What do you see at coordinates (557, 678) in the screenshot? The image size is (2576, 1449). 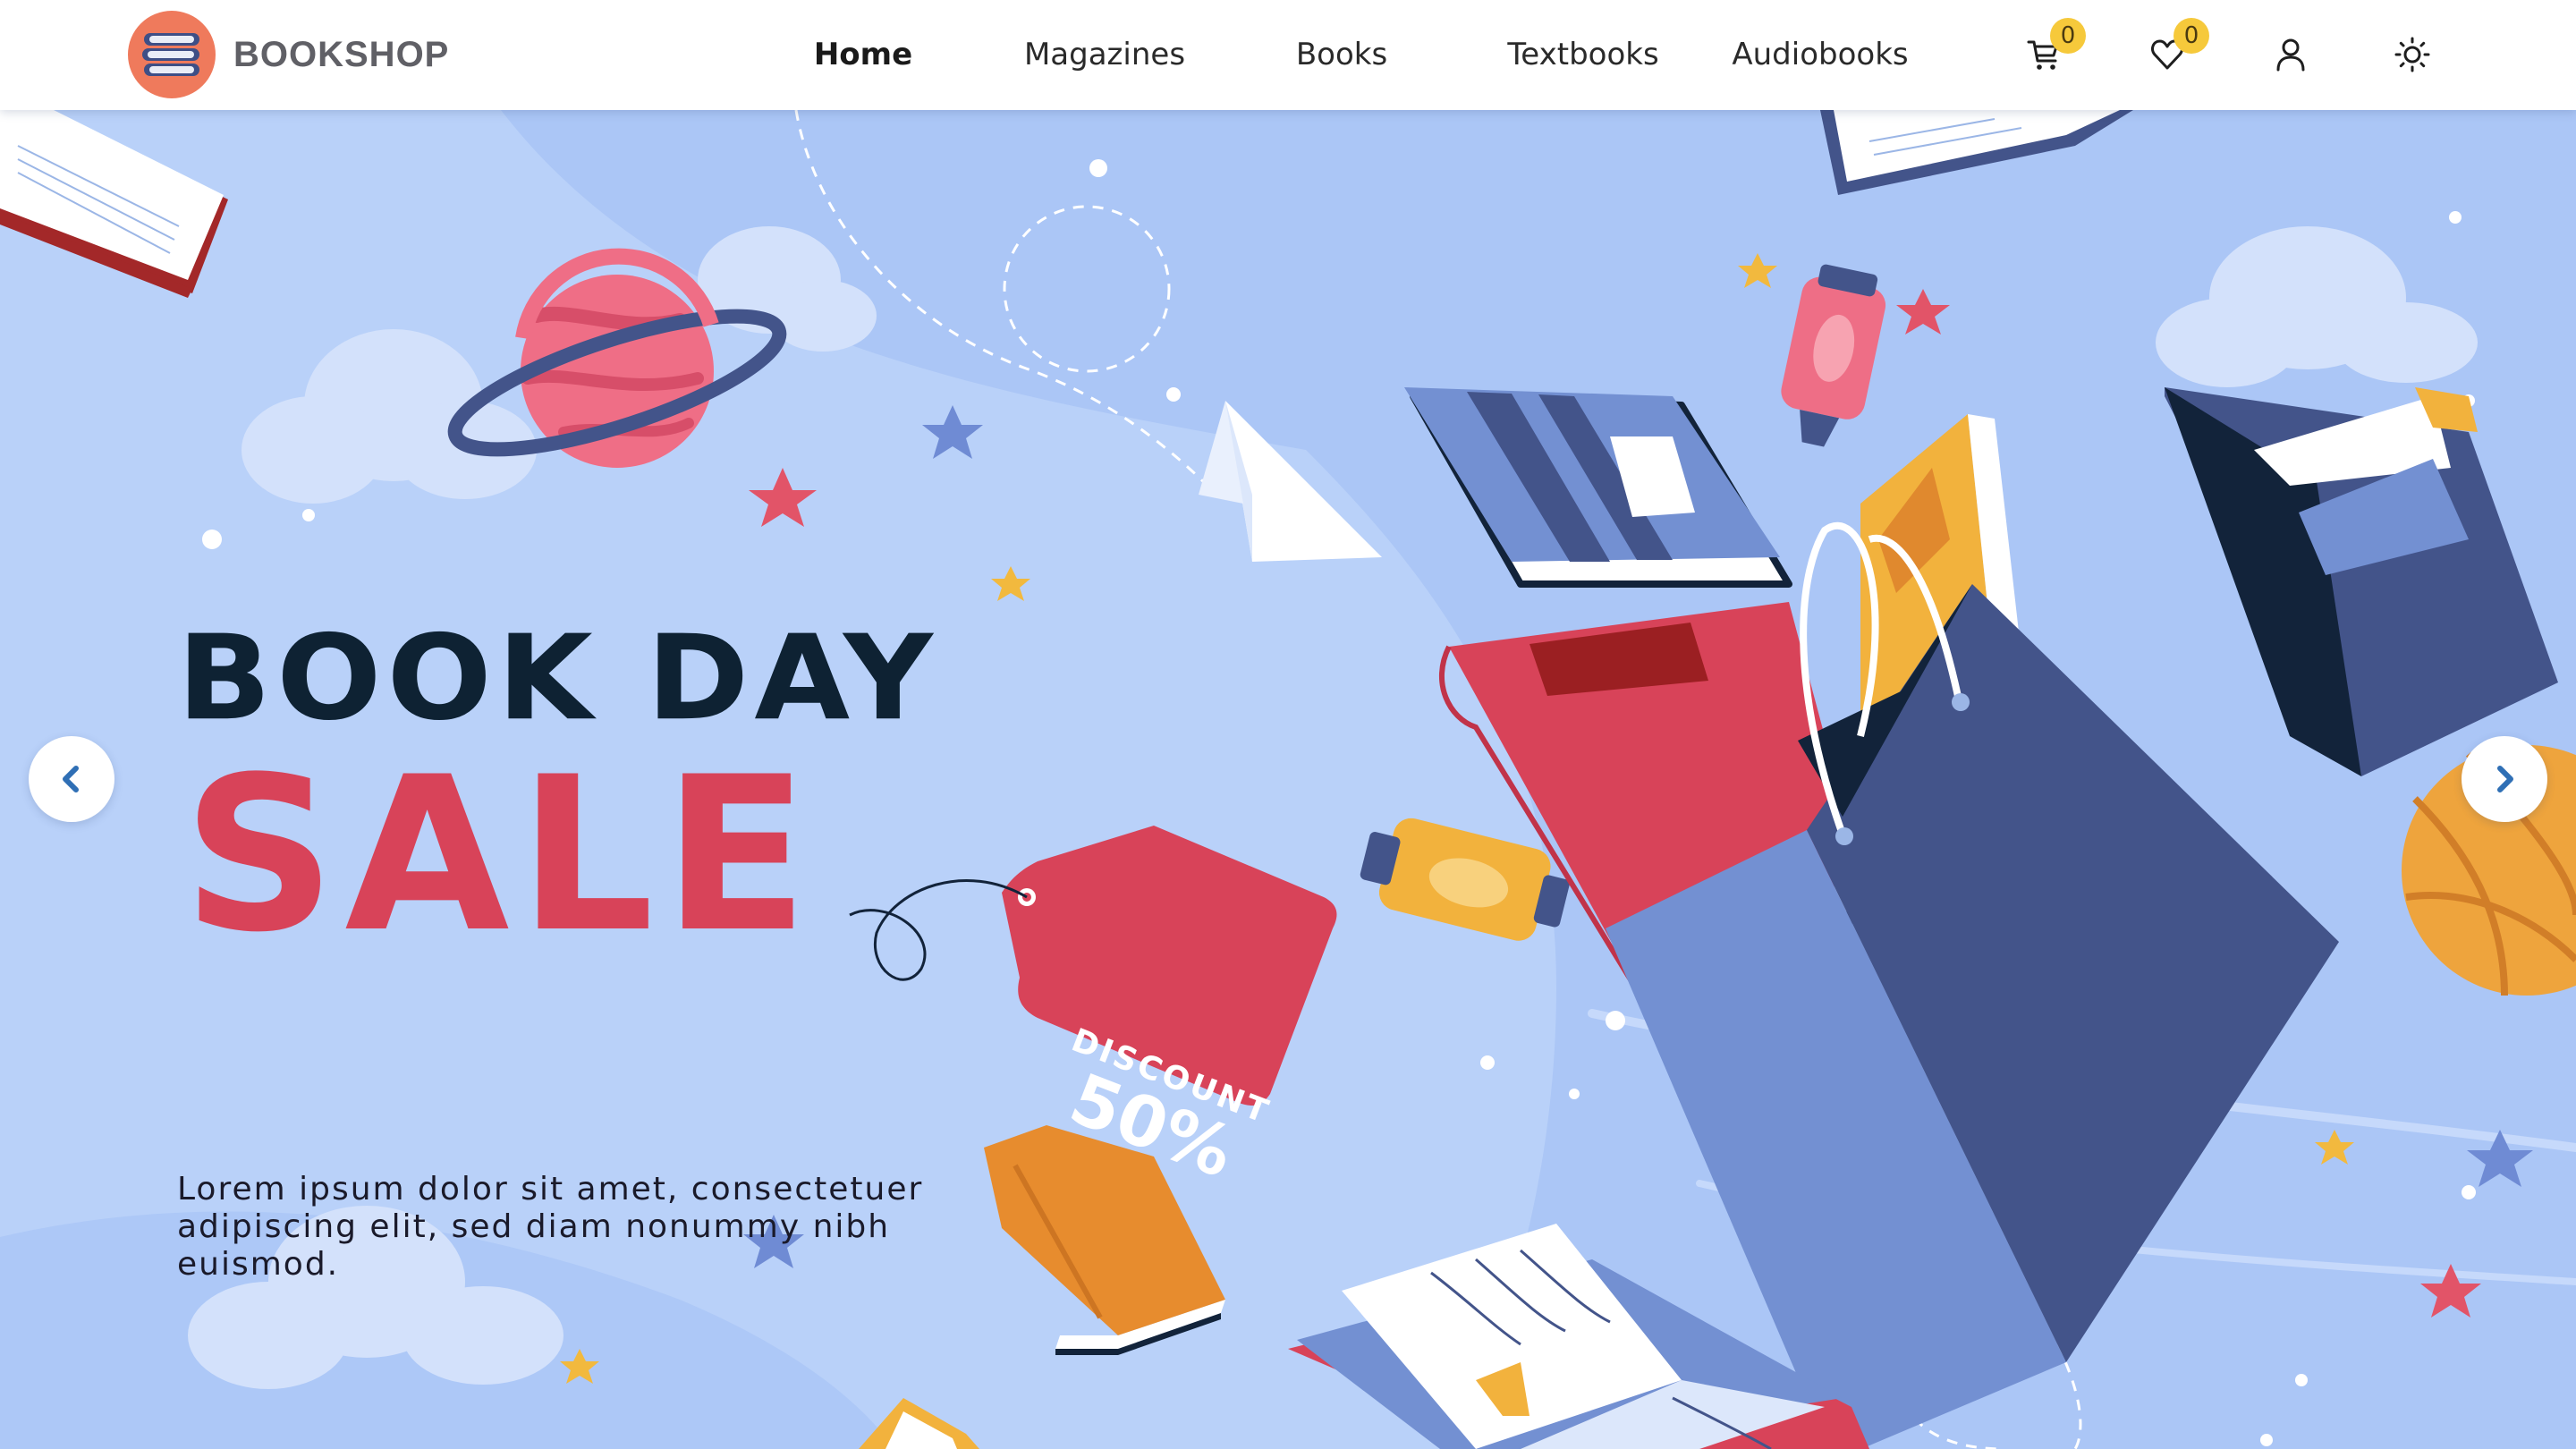 I see `hero-headline-book-day: BOOK DAY` at bounding box center [557, 678].